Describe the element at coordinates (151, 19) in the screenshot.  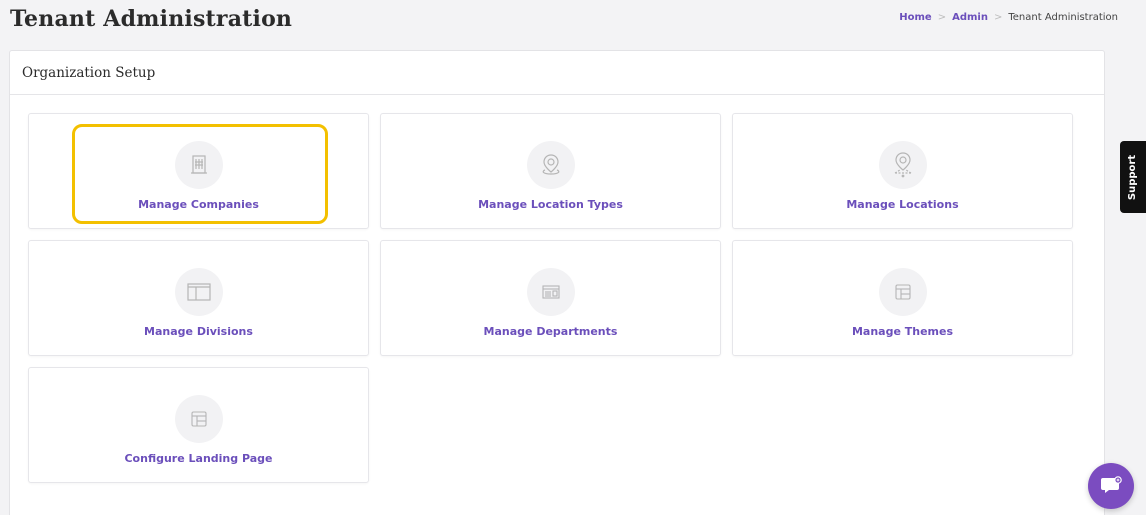
I see `page-title: Tenant Administration` at that location.